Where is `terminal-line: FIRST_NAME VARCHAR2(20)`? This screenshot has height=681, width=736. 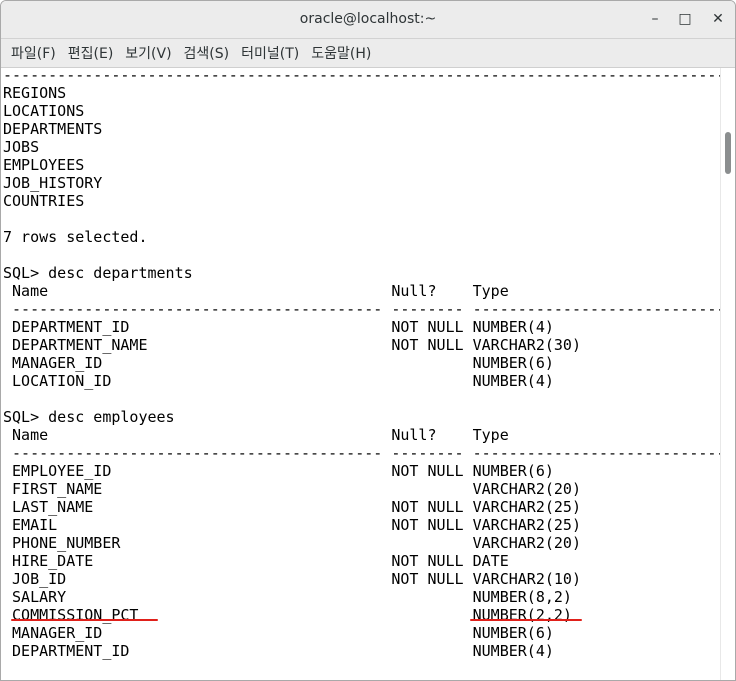 terminal-line: FIRST_NAME VARCHAR2(20) is located at coordinates (292, 489).